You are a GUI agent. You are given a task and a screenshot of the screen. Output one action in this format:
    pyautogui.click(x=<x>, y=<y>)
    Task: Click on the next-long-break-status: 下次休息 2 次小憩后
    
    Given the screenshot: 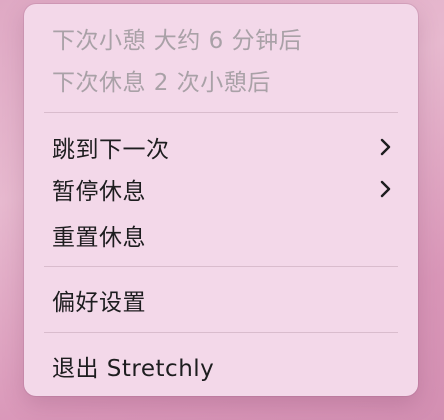 What is the action you would take?
    pyautogui.click(x=223, y=80)
    